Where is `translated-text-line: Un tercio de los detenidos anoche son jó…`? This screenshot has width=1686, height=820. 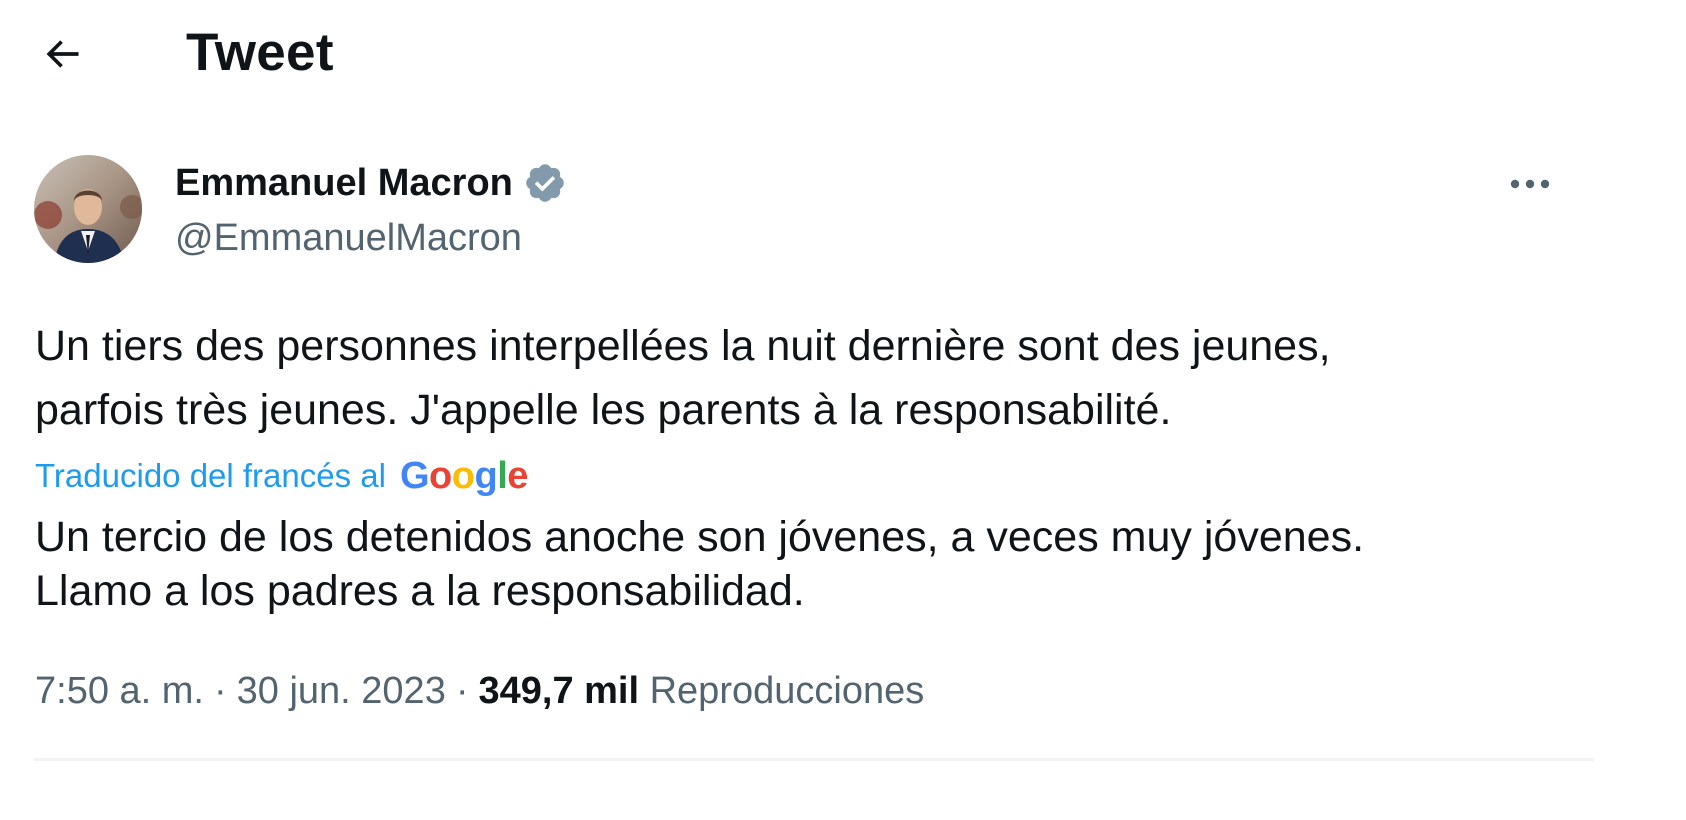 translated-text-line: Un tercio de los detenidos anoche son jó… is located at coordinates (700, 537).